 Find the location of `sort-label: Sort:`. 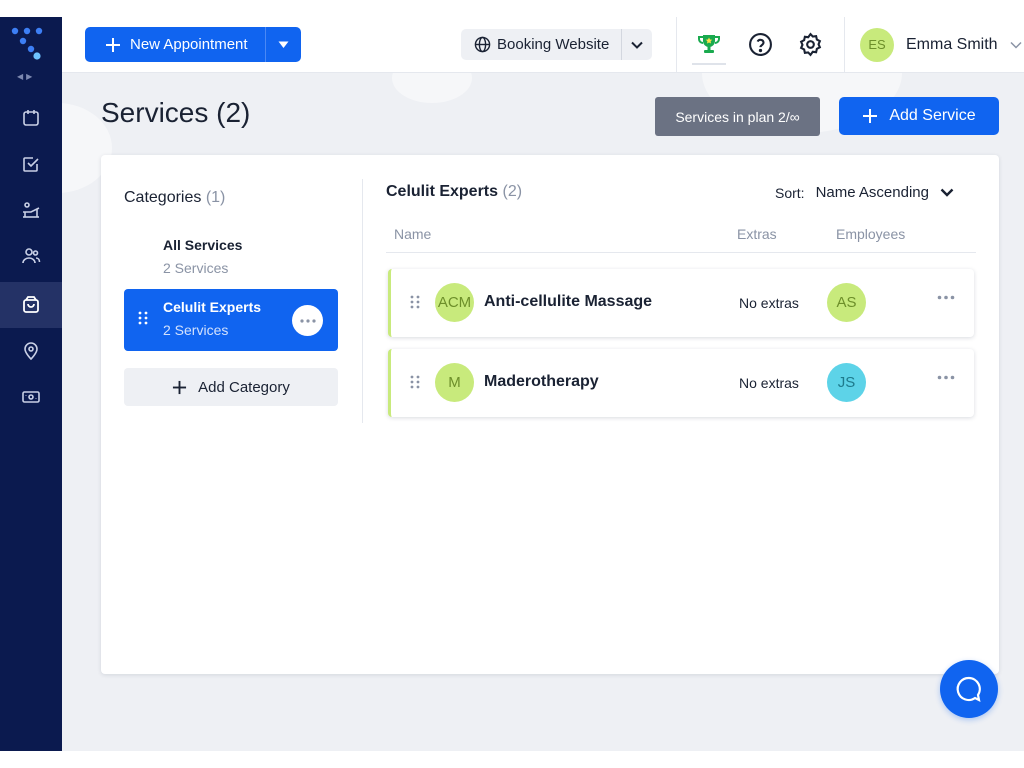

sort-label: Sort: is located at coordinates (790, 192).